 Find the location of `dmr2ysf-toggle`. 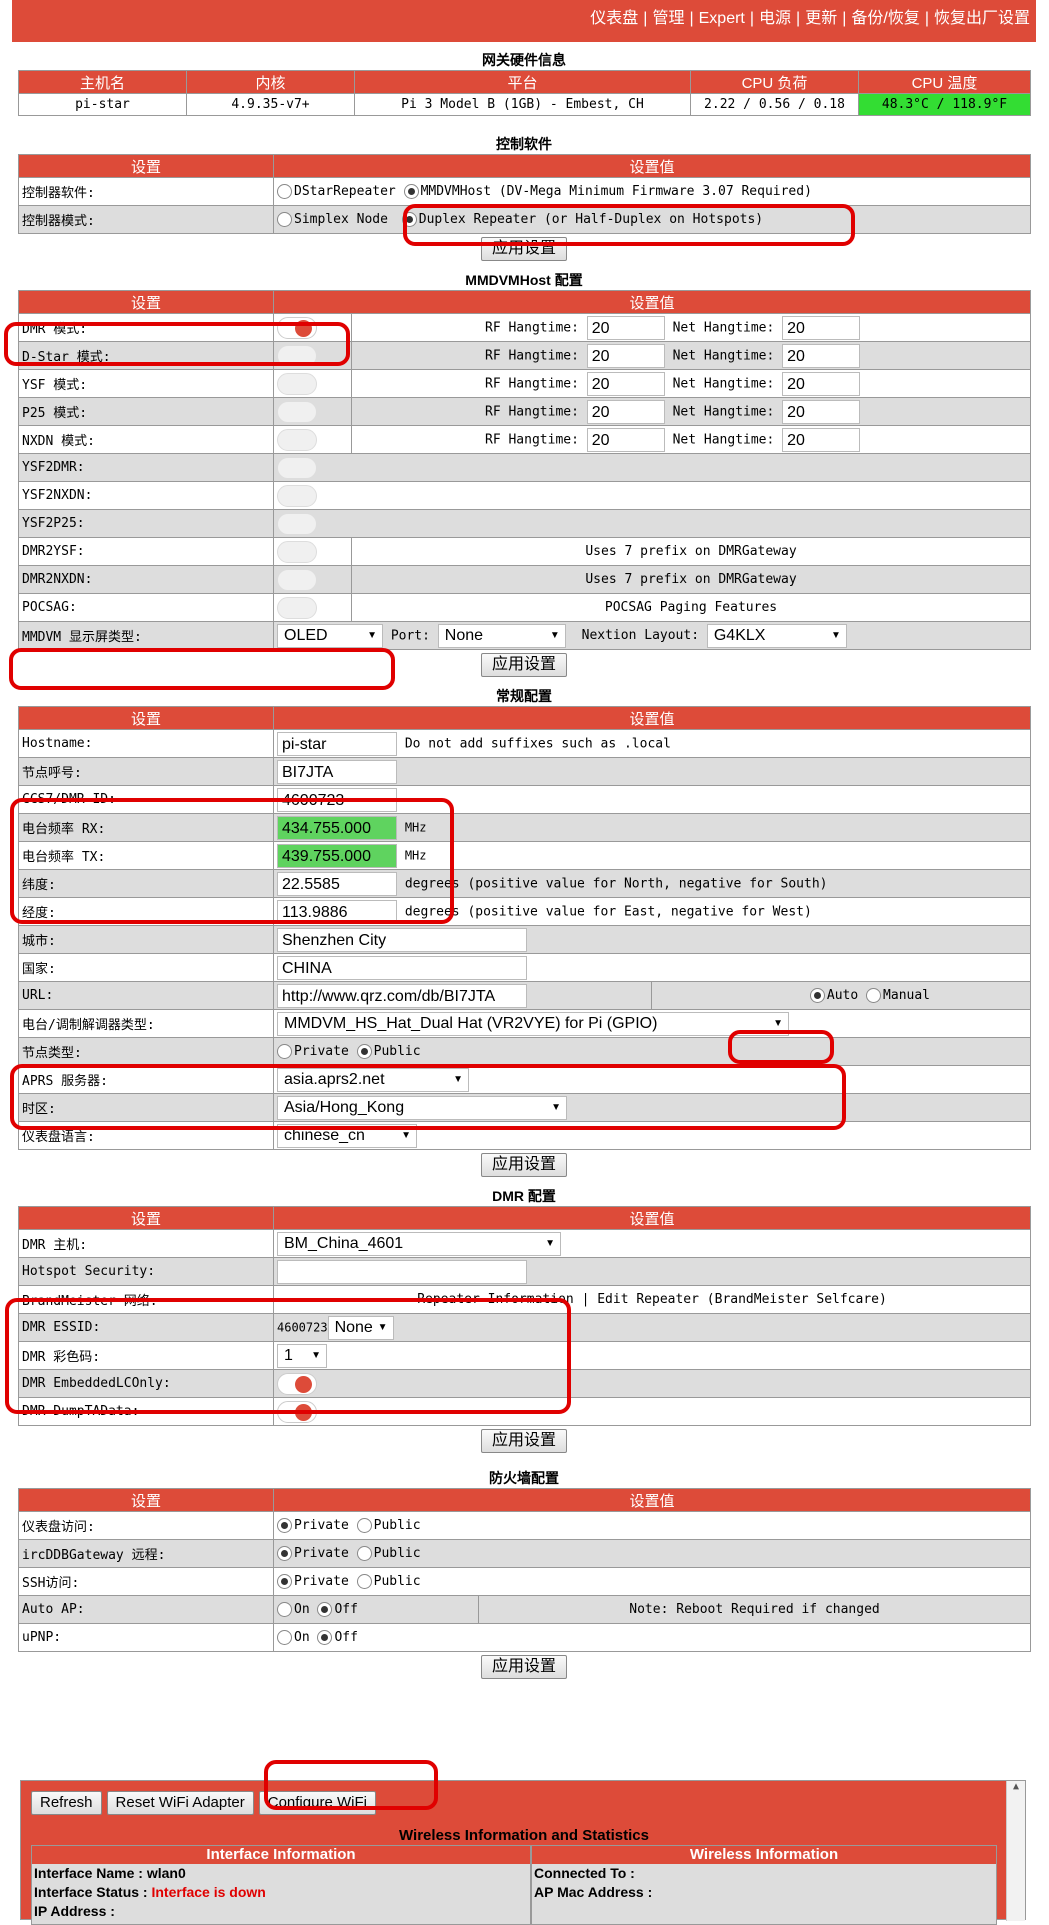

dmr2ysf-toggle is located at coordinates (297, 551).